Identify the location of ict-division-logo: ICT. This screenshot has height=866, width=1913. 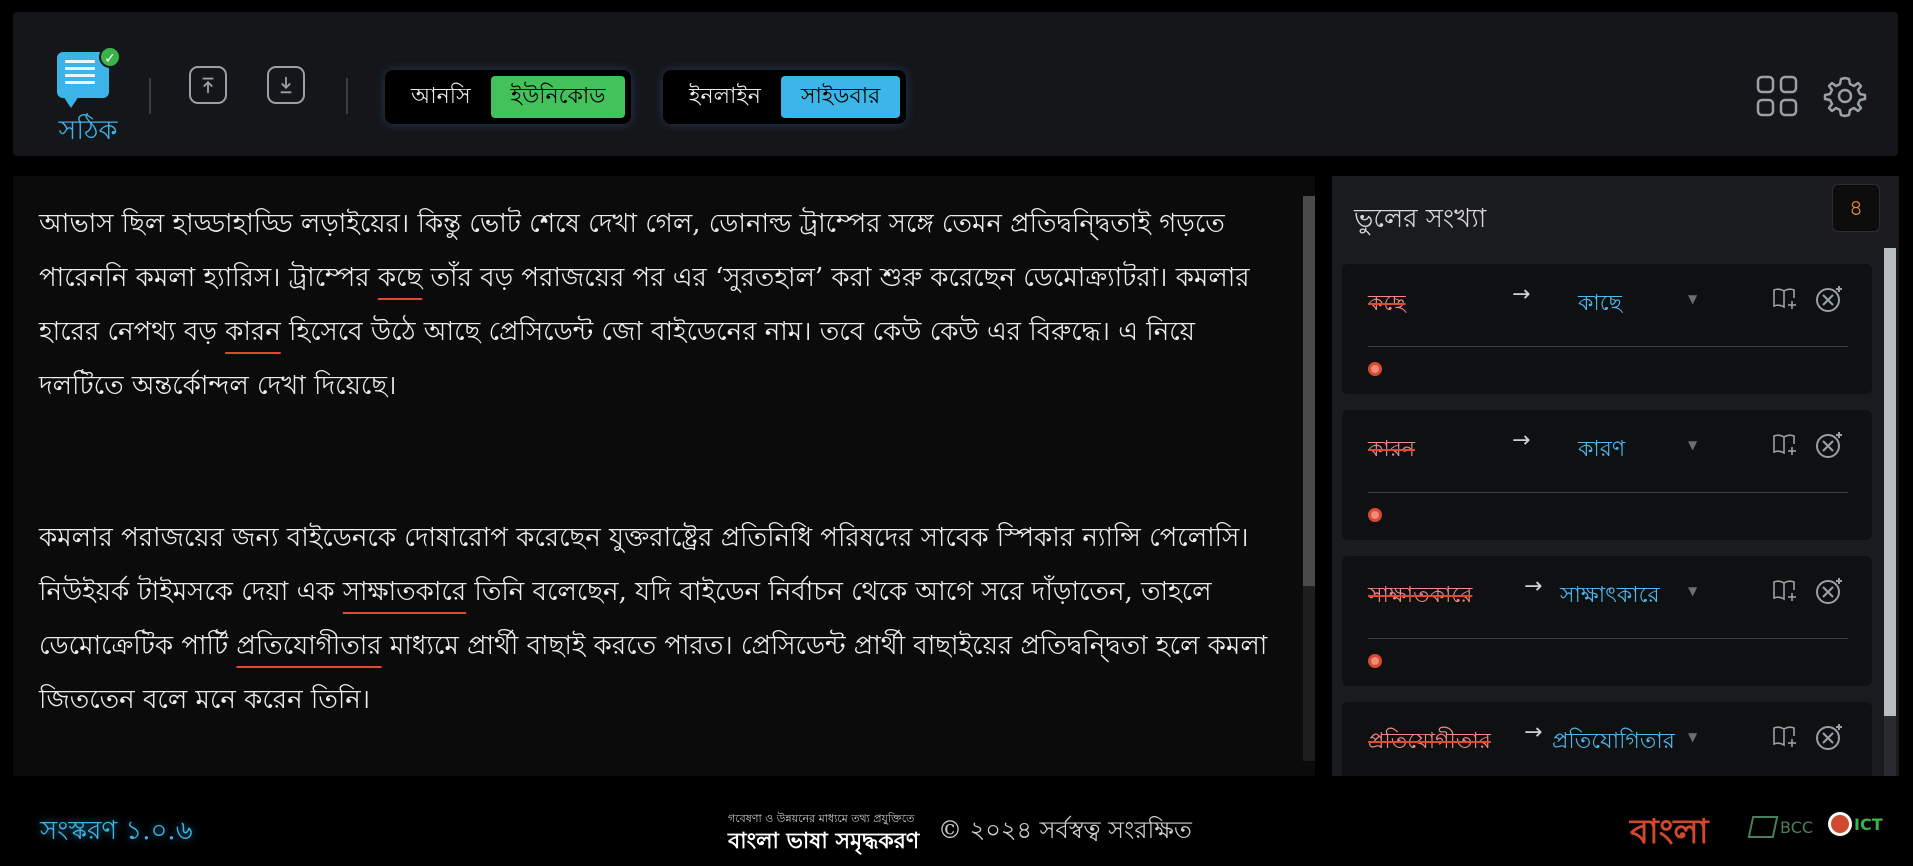
(1855, 824).